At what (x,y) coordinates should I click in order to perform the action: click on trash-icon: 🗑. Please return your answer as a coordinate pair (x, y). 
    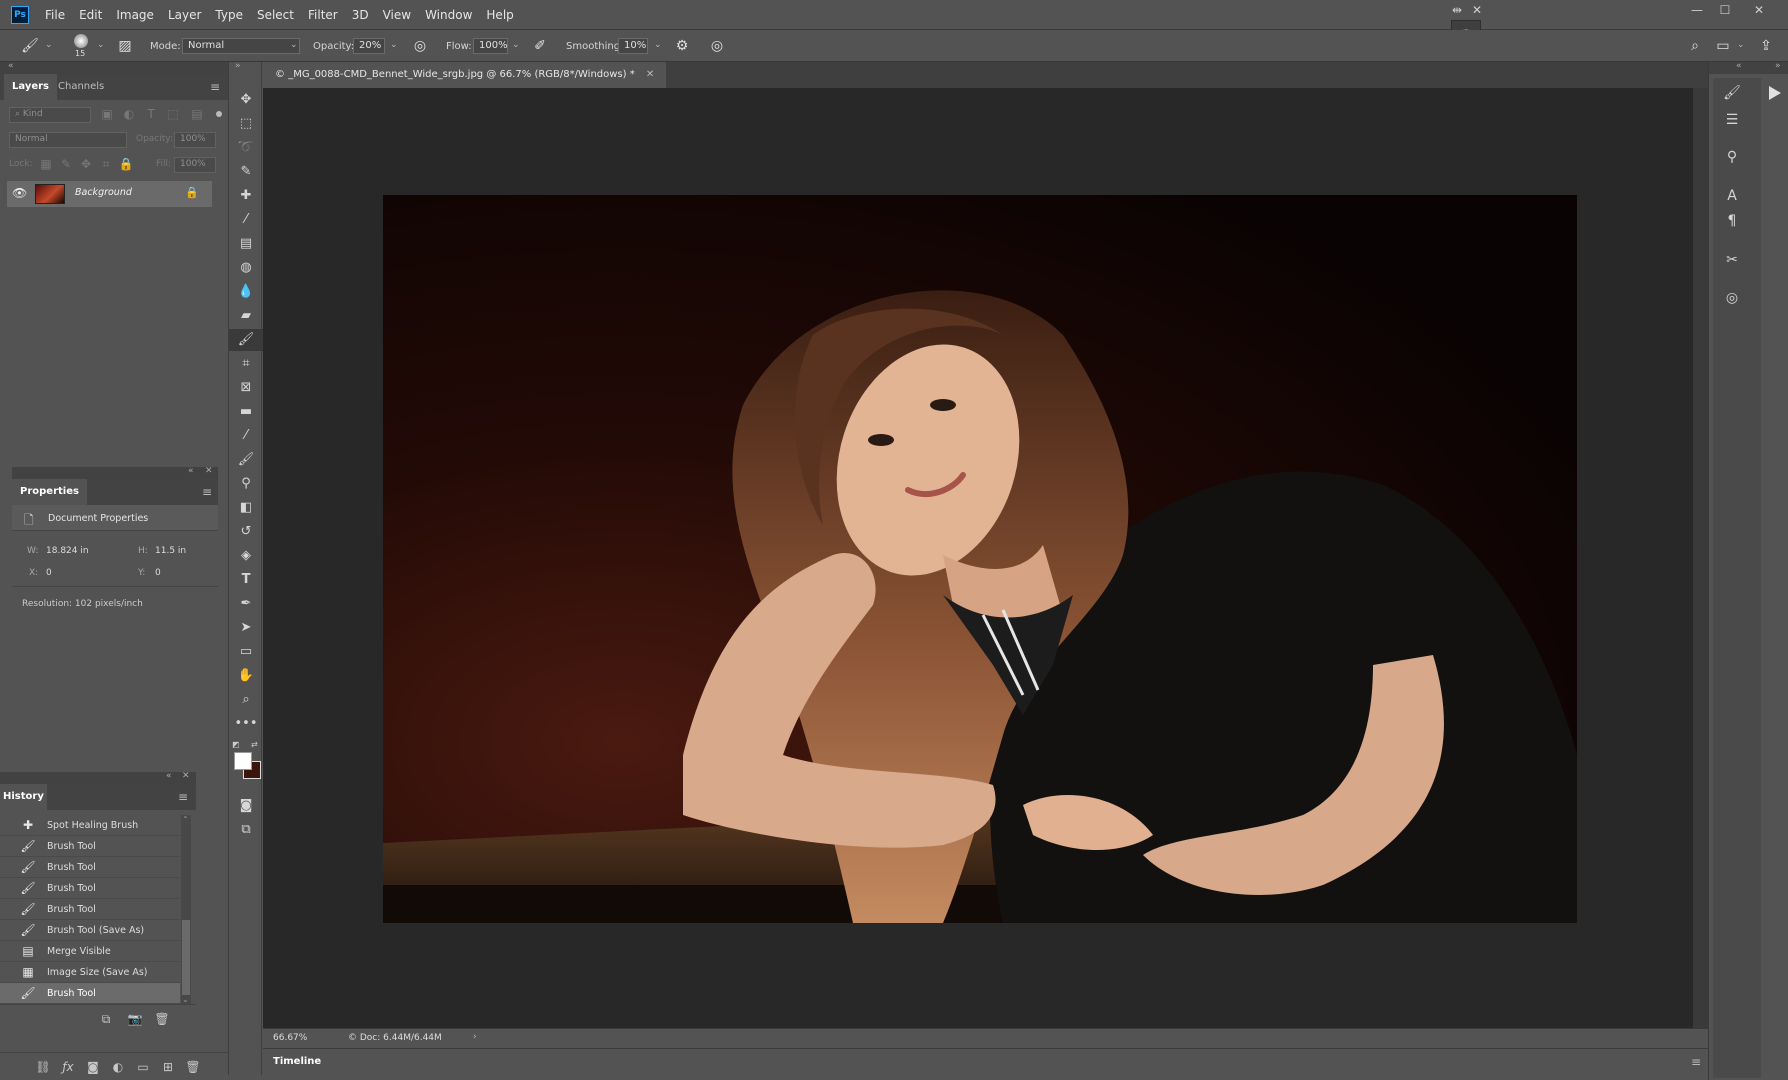
    Looking at the image, I should click on (162, 1019).